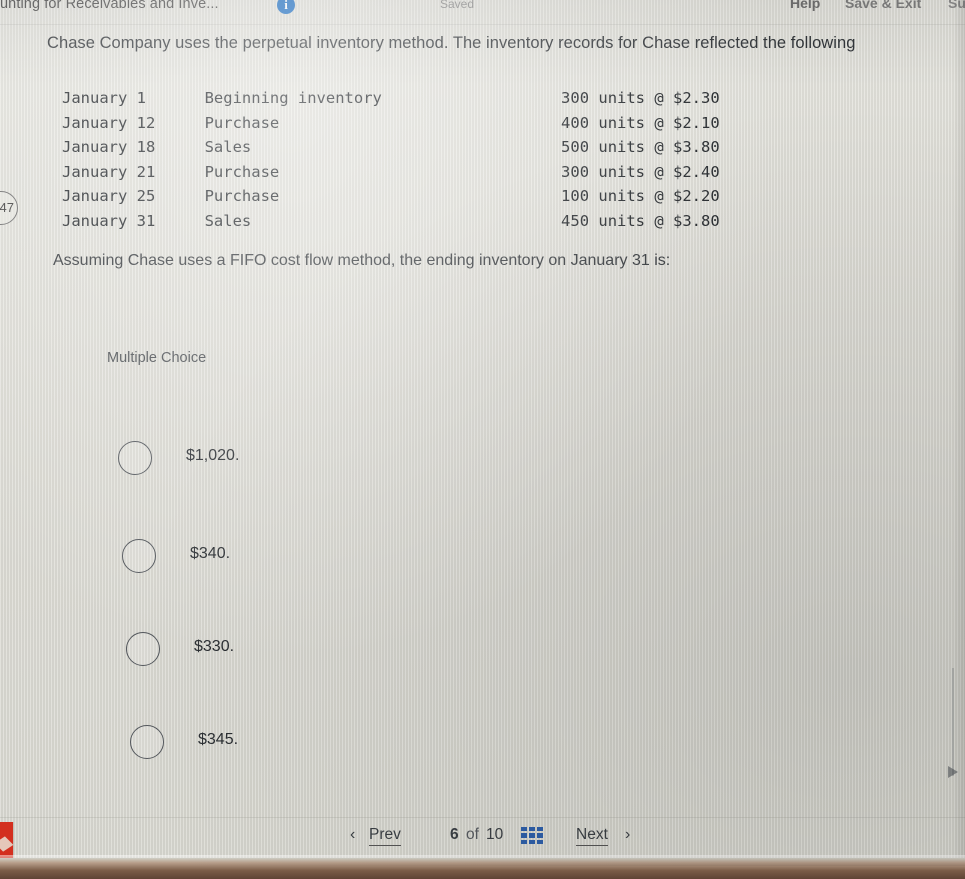 This screenshot has height=879, width=965. I want to click on row-date: January 1, so click(104, 98).